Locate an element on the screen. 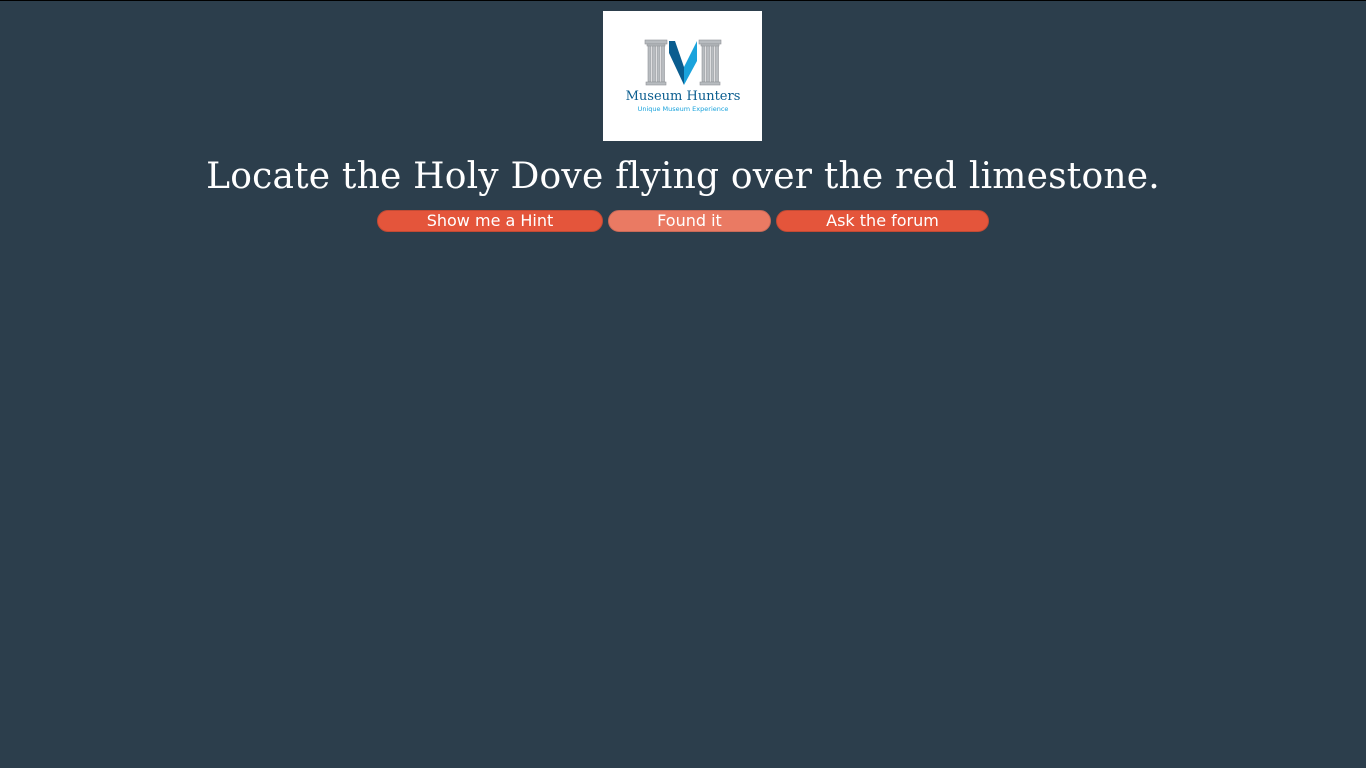 This screenshot has height=768, width=1366. logo-brand-text: Museum Hunters is located at coordinates (683, 96).